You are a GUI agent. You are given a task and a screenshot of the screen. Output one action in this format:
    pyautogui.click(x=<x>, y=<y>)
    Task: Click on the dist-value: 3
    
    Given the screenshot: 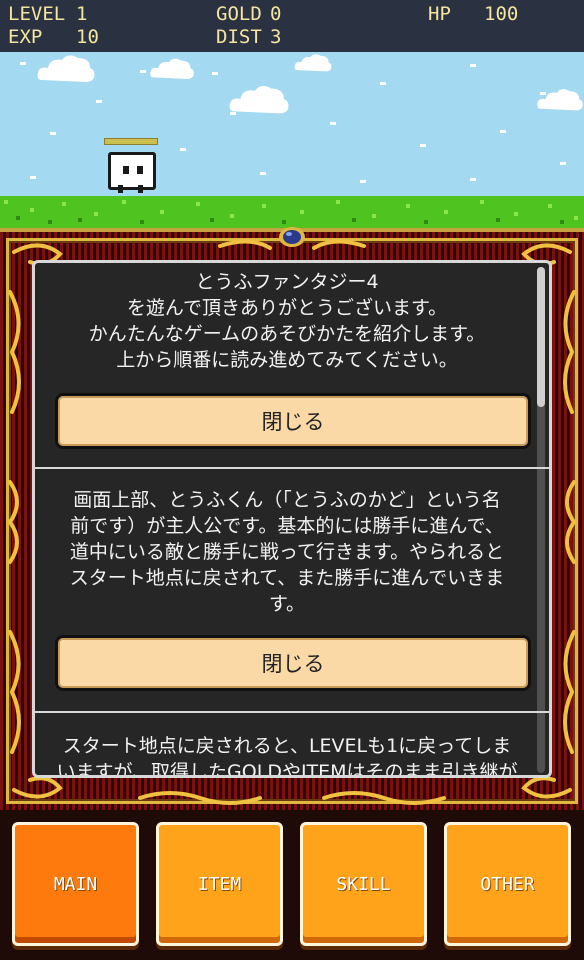 What is the action you would take?
    pyautogui.click(x=276, y=37)
    